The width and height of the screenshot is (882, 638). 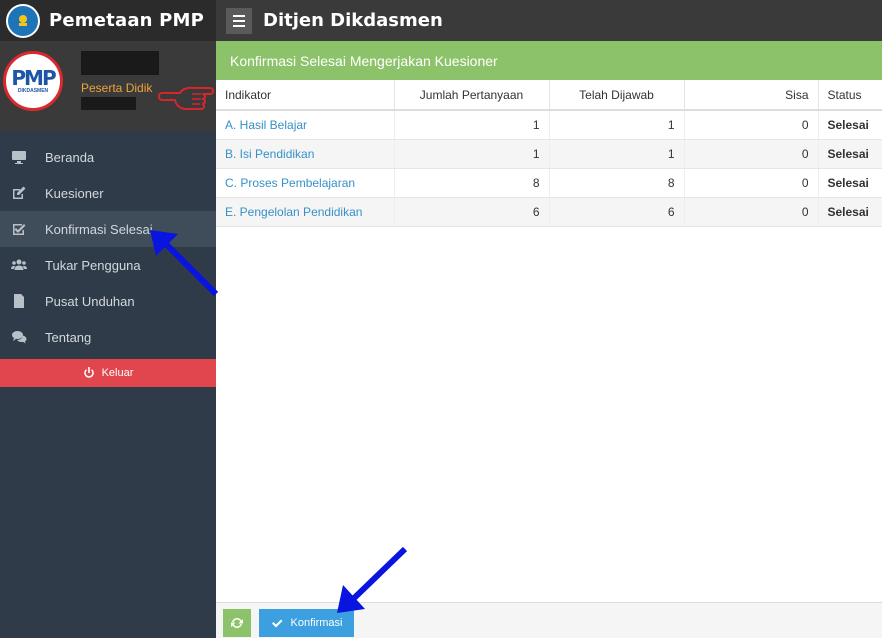 I want to click on column-header-indikator: Indikator, so click(x=305, y=95).